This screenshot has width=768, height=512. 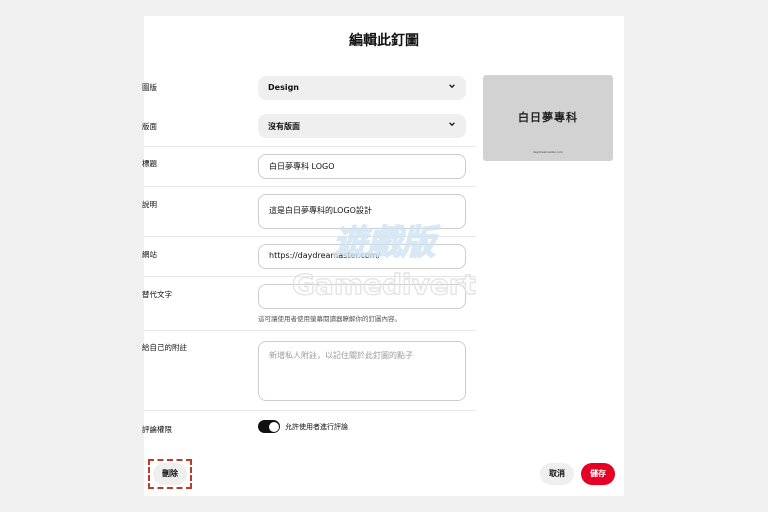 I want to click on delete-button: 刪除, so click(x=170, y=474).